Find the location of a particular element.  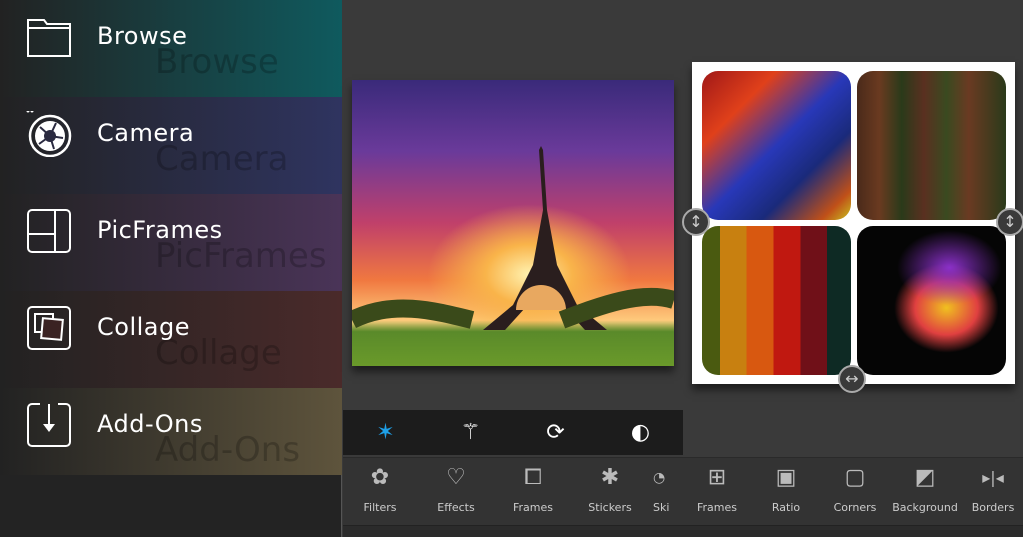

background-button: ◩ Background is located at coordinates (925, 492).